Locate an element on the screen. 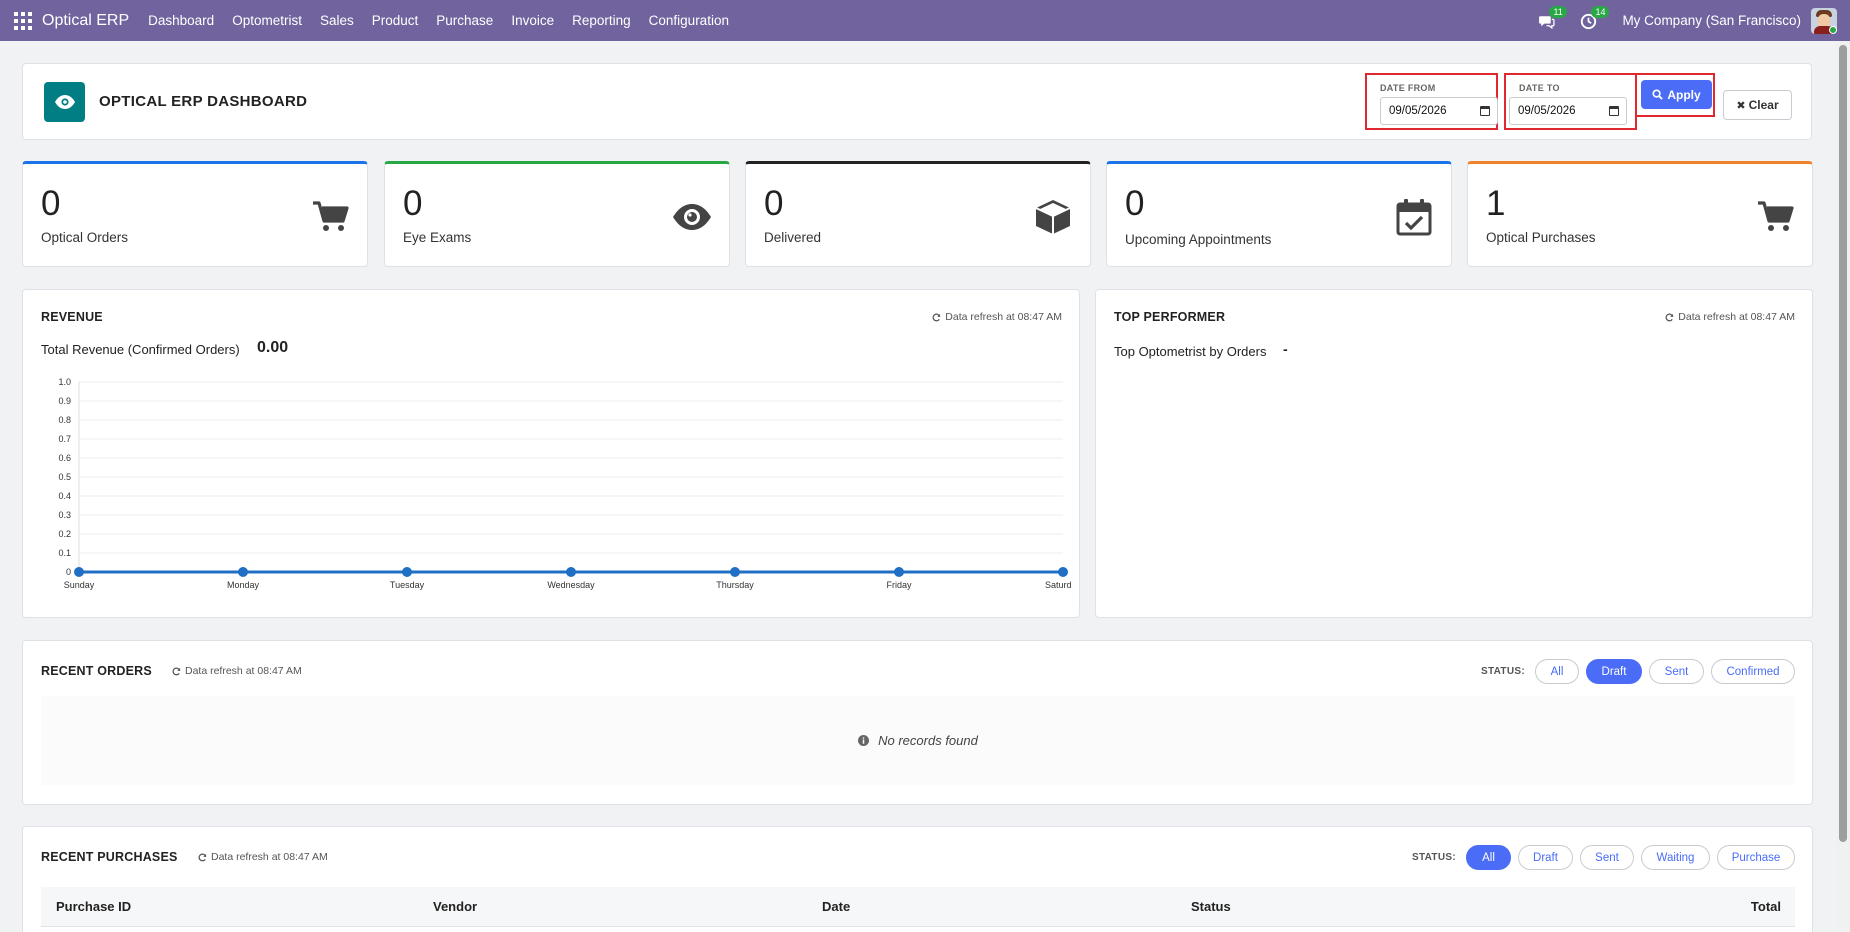 The width and height of the screenshot is (1850, 932). purchases-filter-all: All is located at coordinates (1488, 857).